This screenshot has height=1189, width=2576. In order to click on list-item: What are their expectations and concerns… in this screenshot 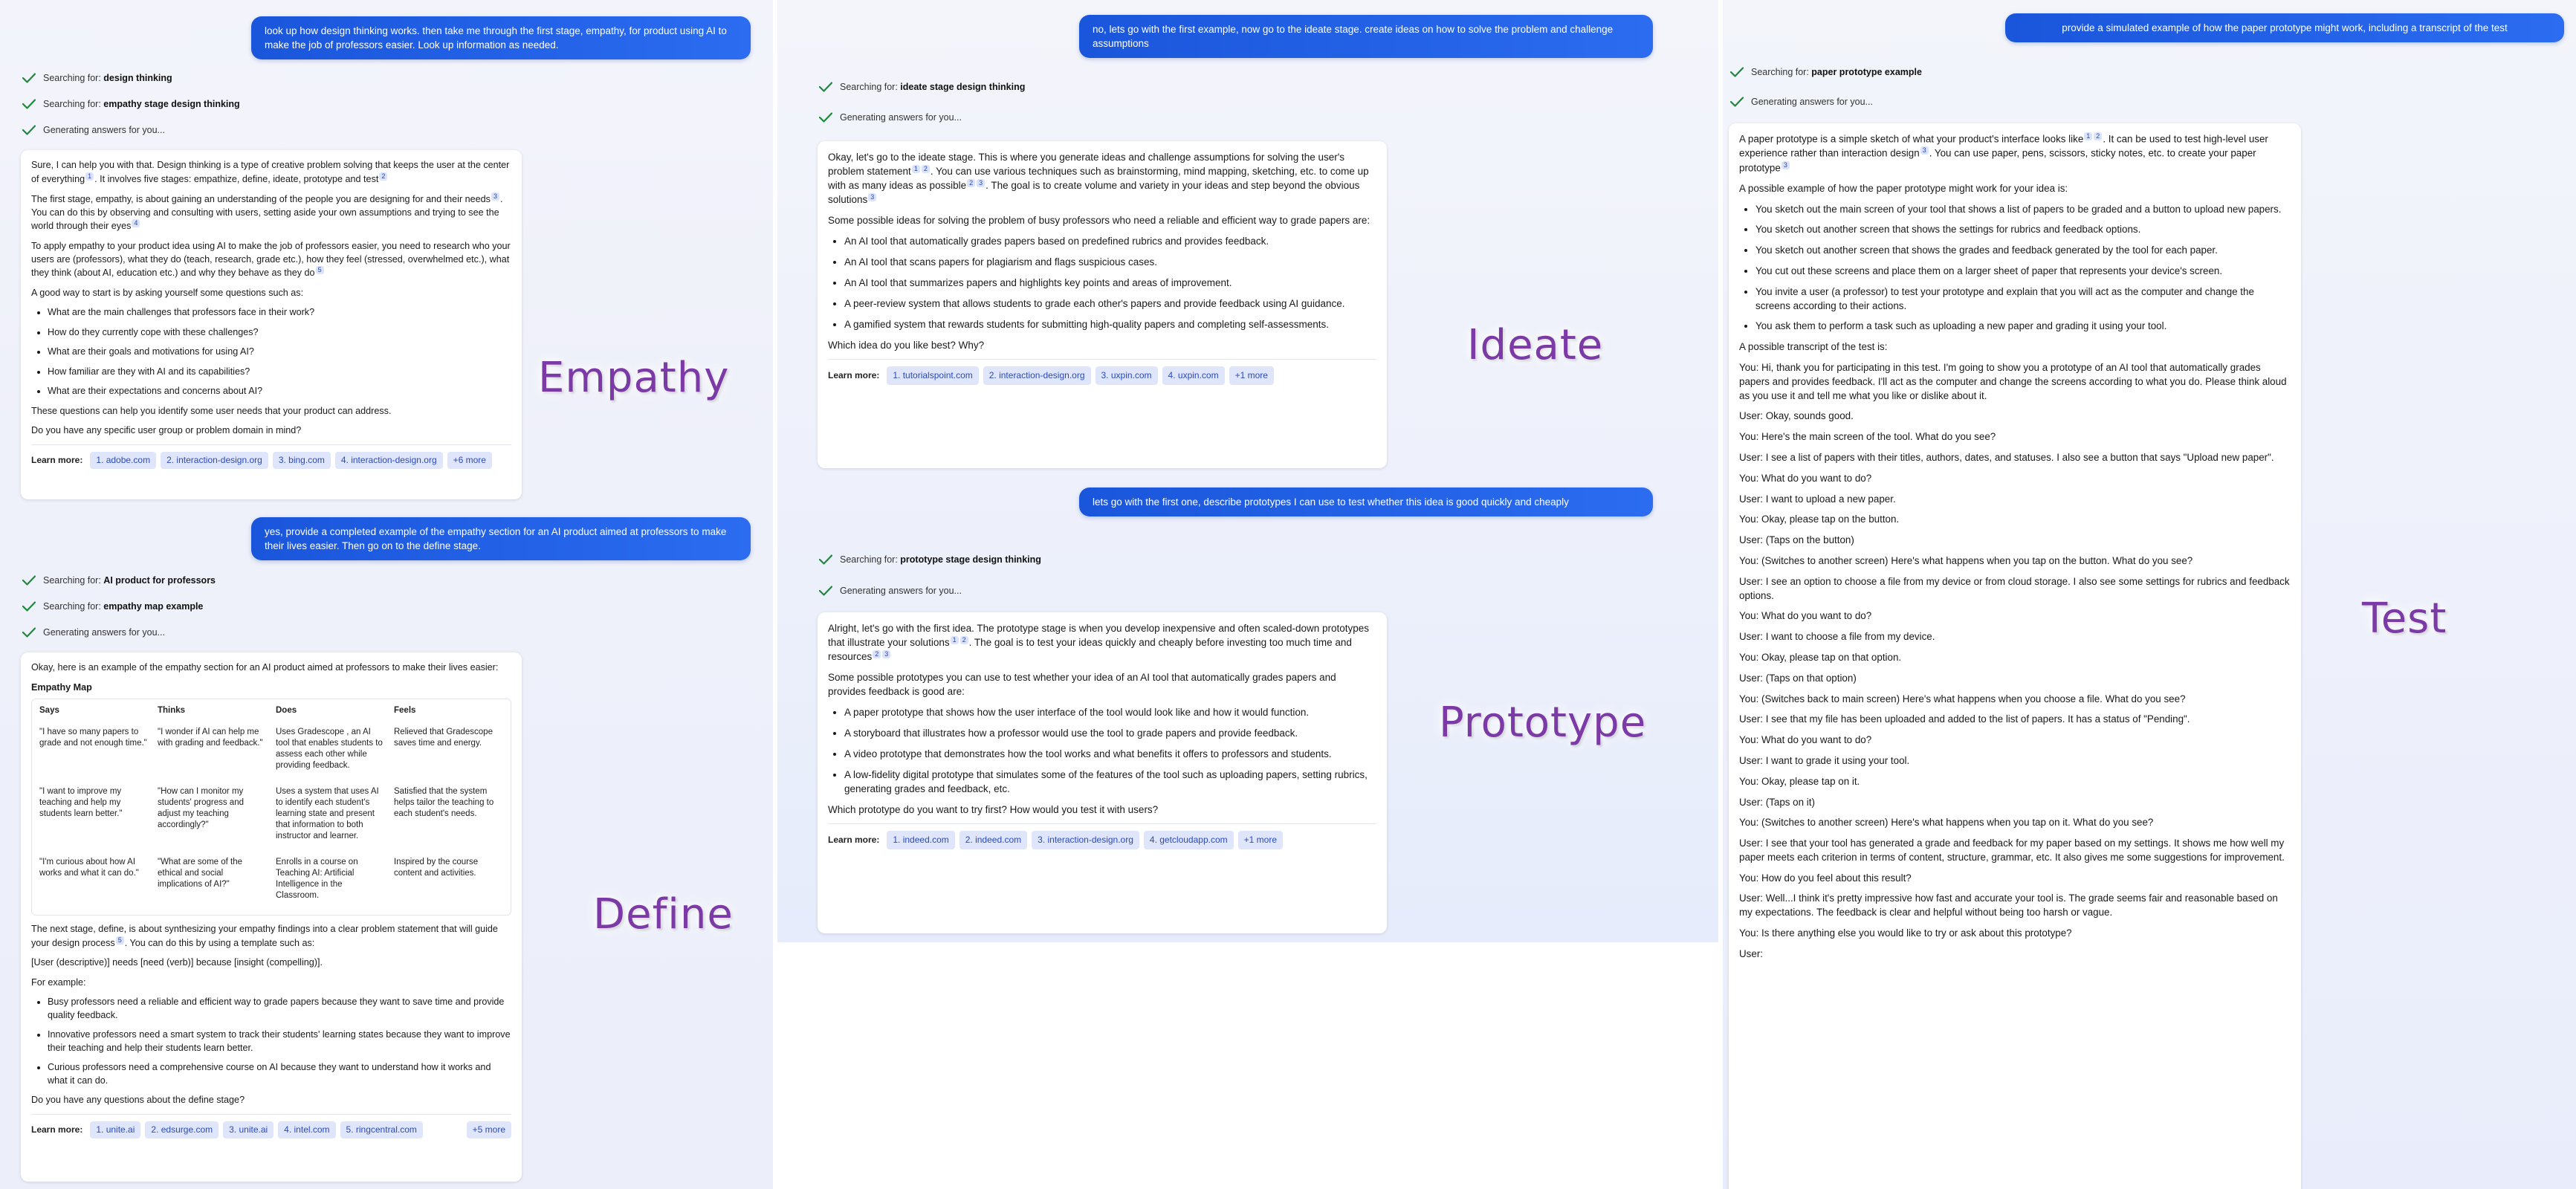, I will do `click(279, 392)`.